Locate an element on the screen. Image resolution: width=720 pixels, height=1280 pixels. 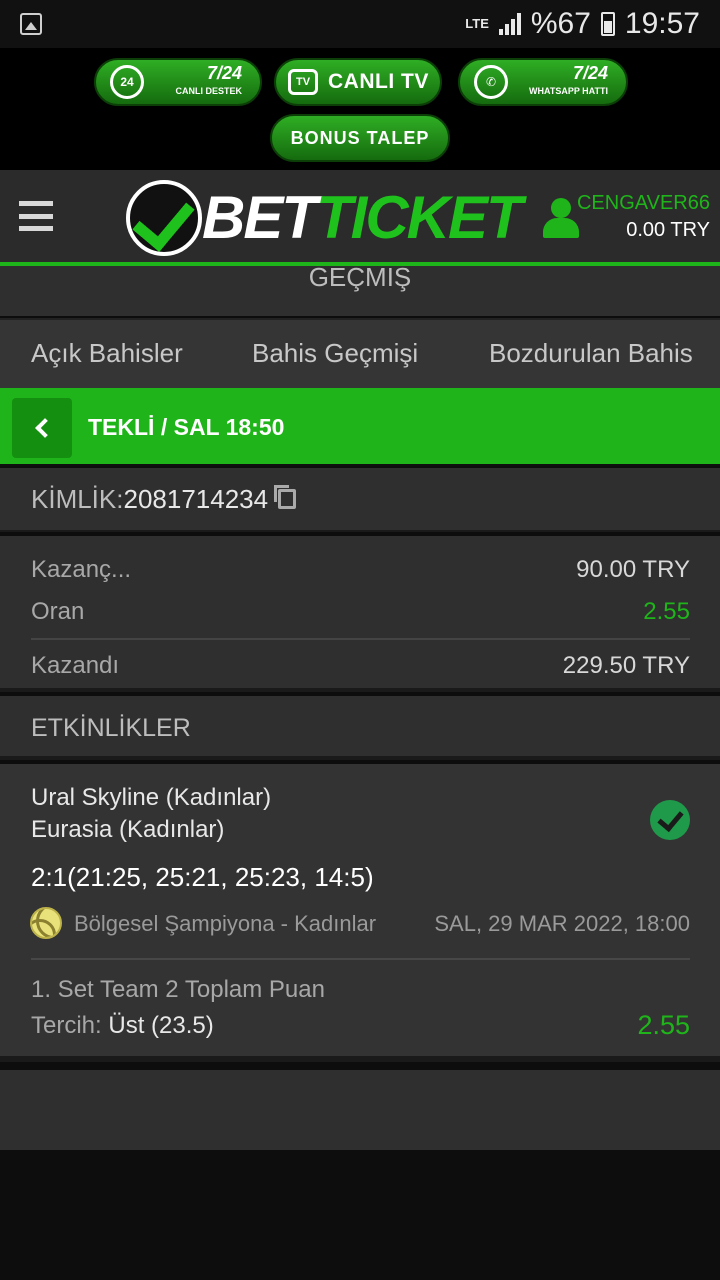
team-away: Eurasia (Kadınlar) is located at coordinates (128, 829).